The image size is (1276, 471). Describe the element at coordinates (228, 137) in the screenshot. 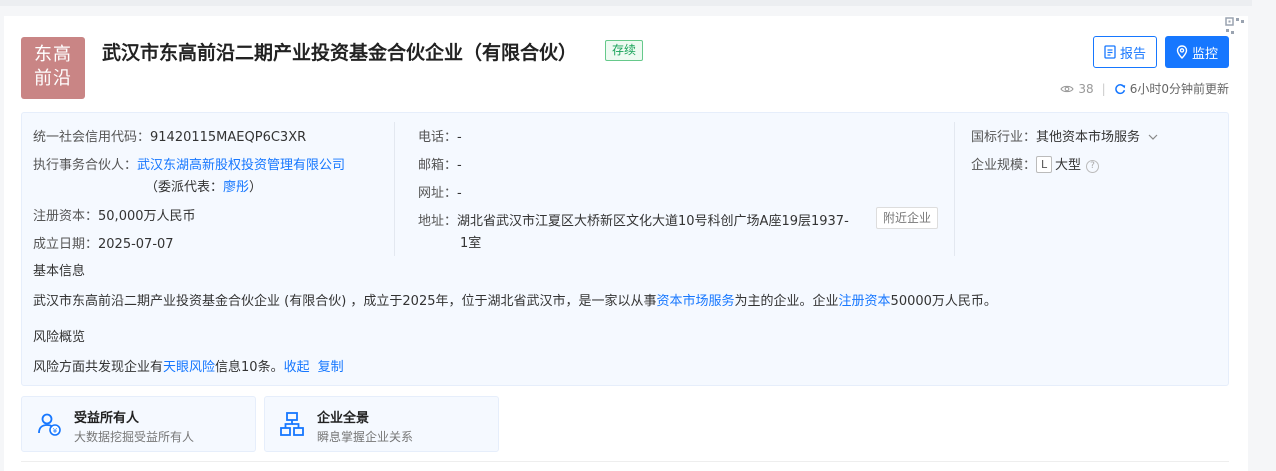

I see `credit-code-value: 91420115MAEQP6C3XR` at that location.